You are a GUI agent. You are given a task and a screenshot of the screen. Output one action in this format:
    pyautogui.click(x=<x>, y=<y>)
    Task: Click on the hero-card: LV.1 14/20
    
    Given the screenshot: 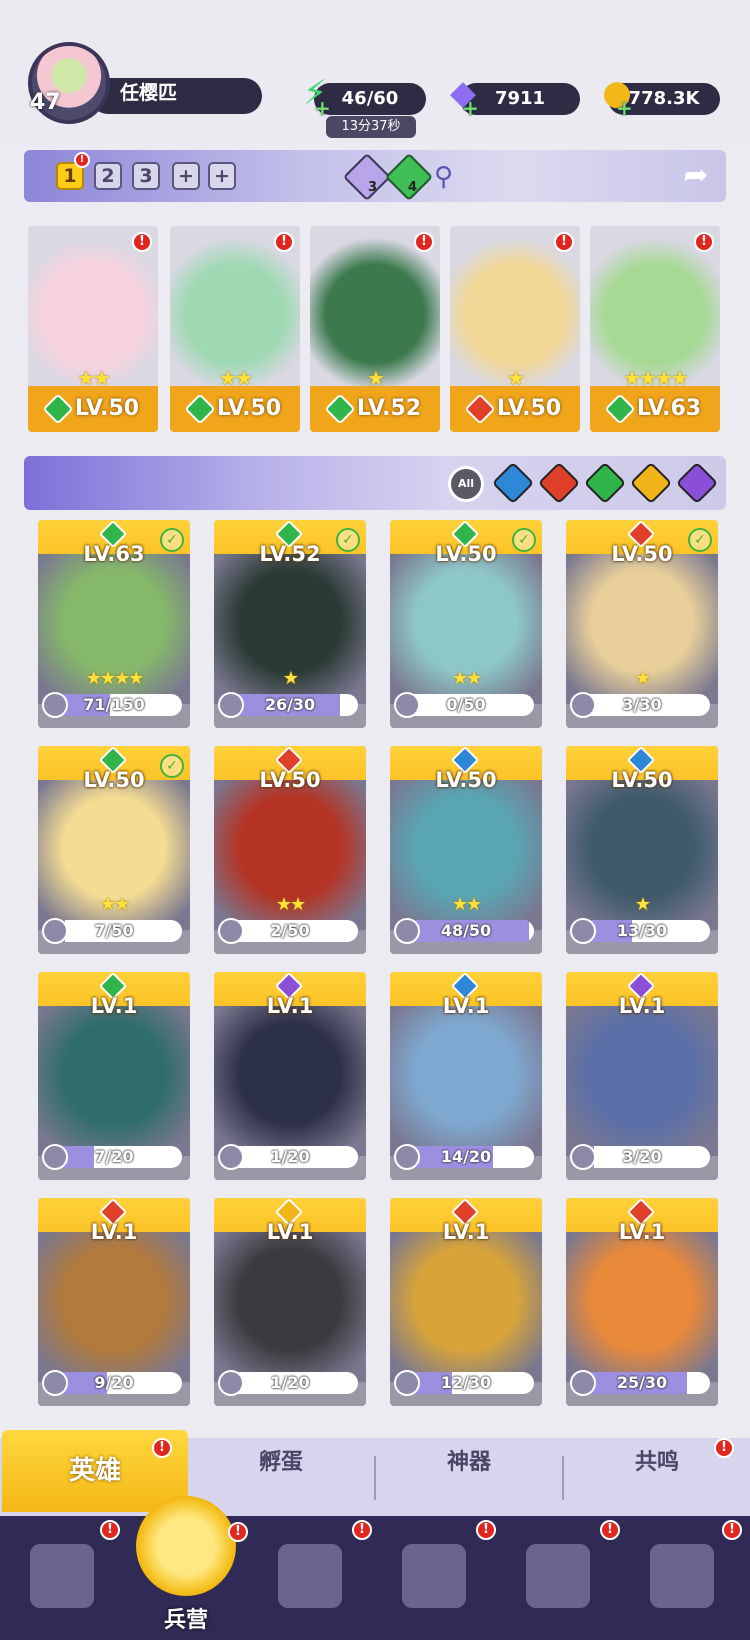 What is the action you would take?
    pyautogui.click(x=466, y=1076)
    